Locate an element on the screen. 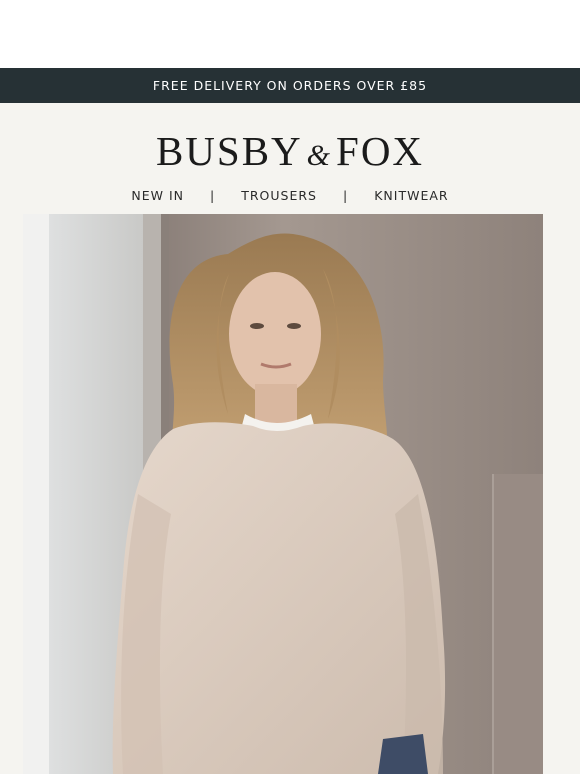  brand-name-part2: FOX is located at coordinates (380, 151).